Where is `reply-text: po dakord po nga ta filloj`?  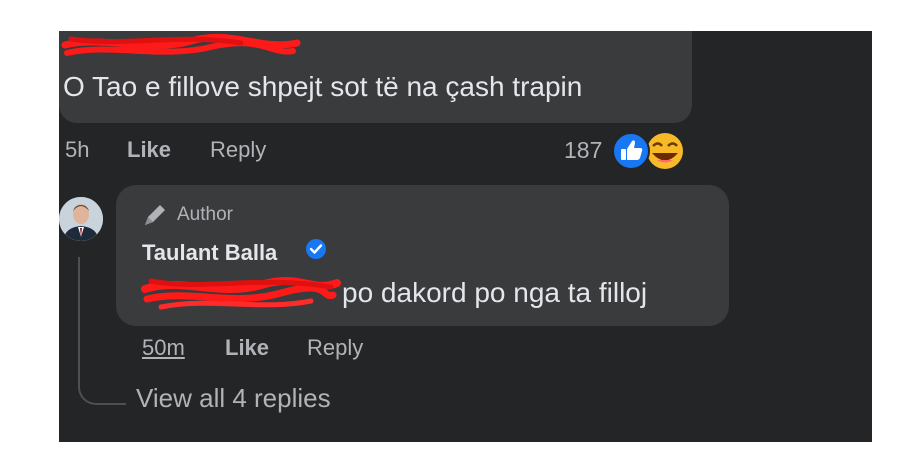
reply-text: po dakord po nga ta filloj is located at coordinates (495, 292).